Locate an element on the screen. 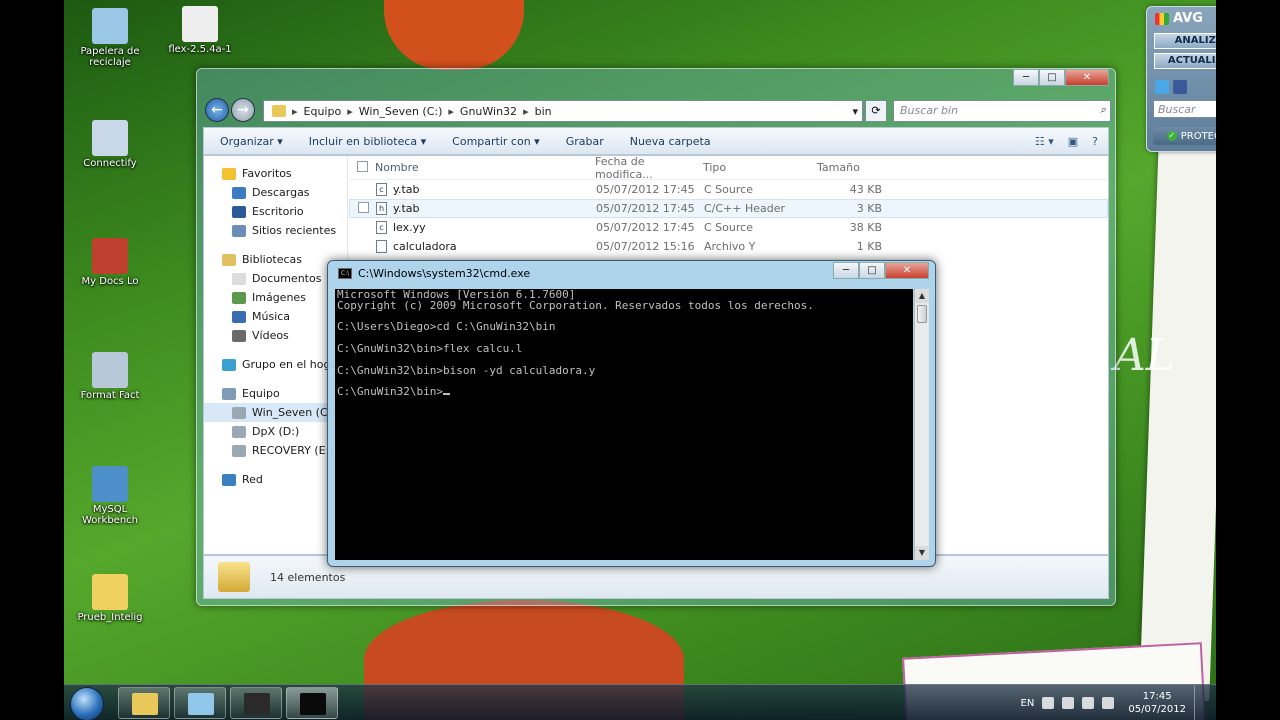 The height and width of the screenshot is (720, 1280). refresh-button: ⟳ is located at coordinates (876, 111).